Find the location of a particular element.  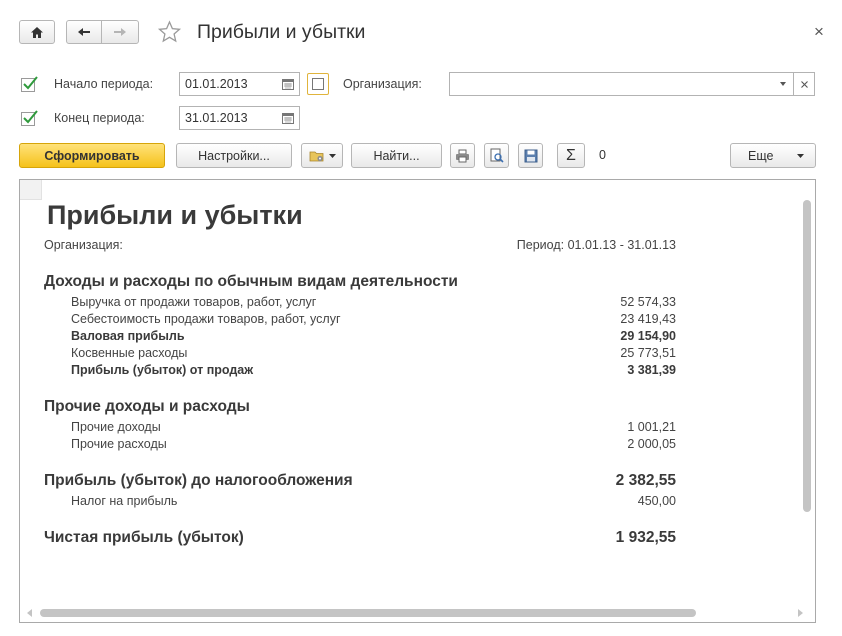

close-icon is located at coordinates (804, 84).